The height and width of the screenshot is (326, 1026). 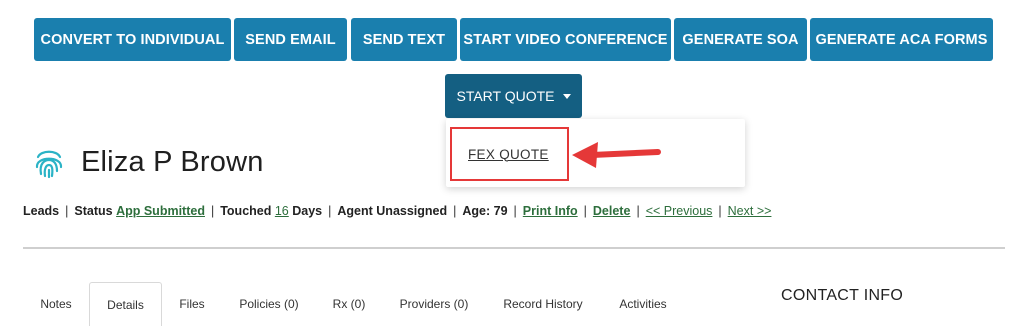 I want to click on lead-header: Eliza P Brown, so click(x=149, y=162).